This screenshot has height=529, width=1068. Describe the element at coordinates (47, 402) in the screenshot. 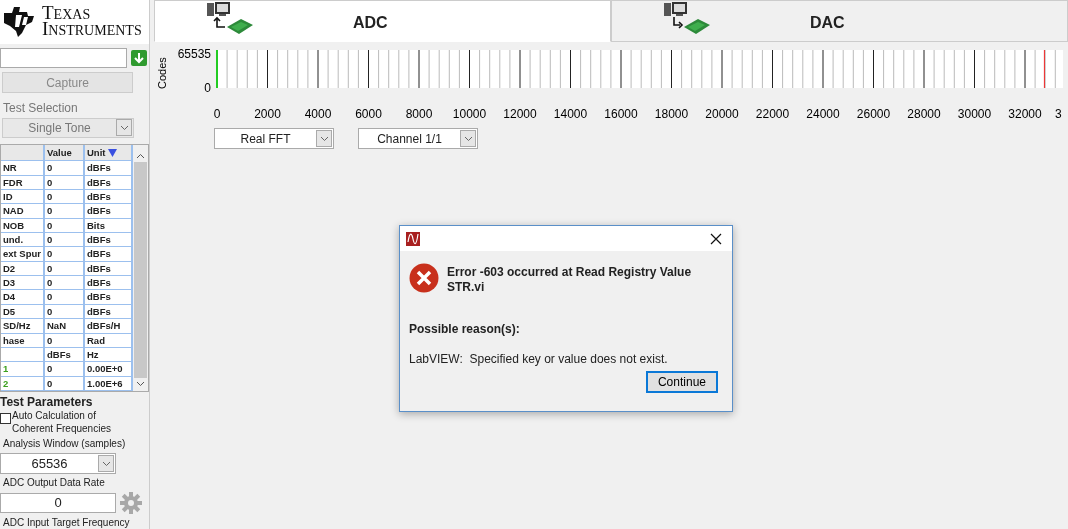

I see `section-title: Test Parameters` at that location.